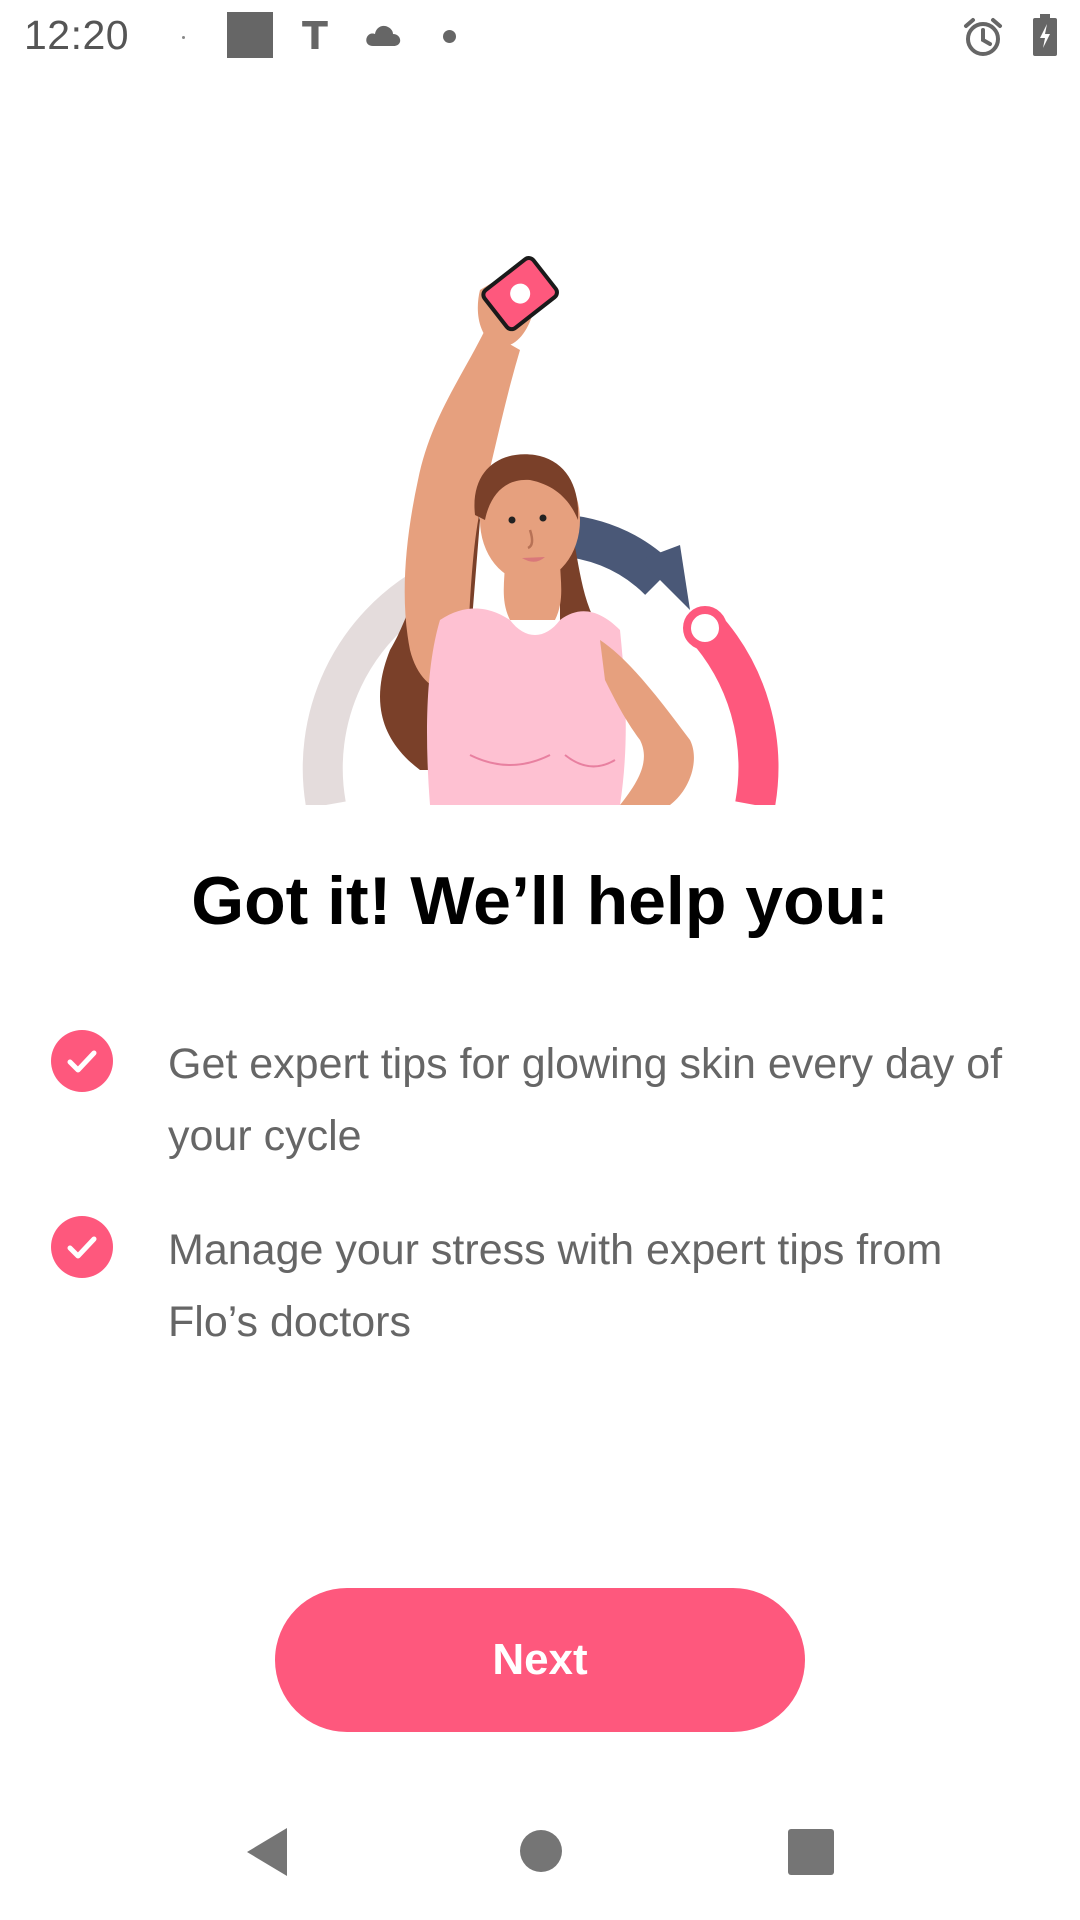  What do you see at coordinates (541, 1853) in the screenshot?
I see `home-icon` at bounding box center [541, 1853].